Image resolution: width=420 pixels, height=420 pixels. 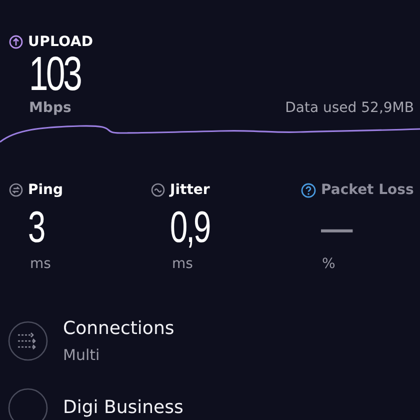 I want to click on upload-icon, so click(x=16, y=42).